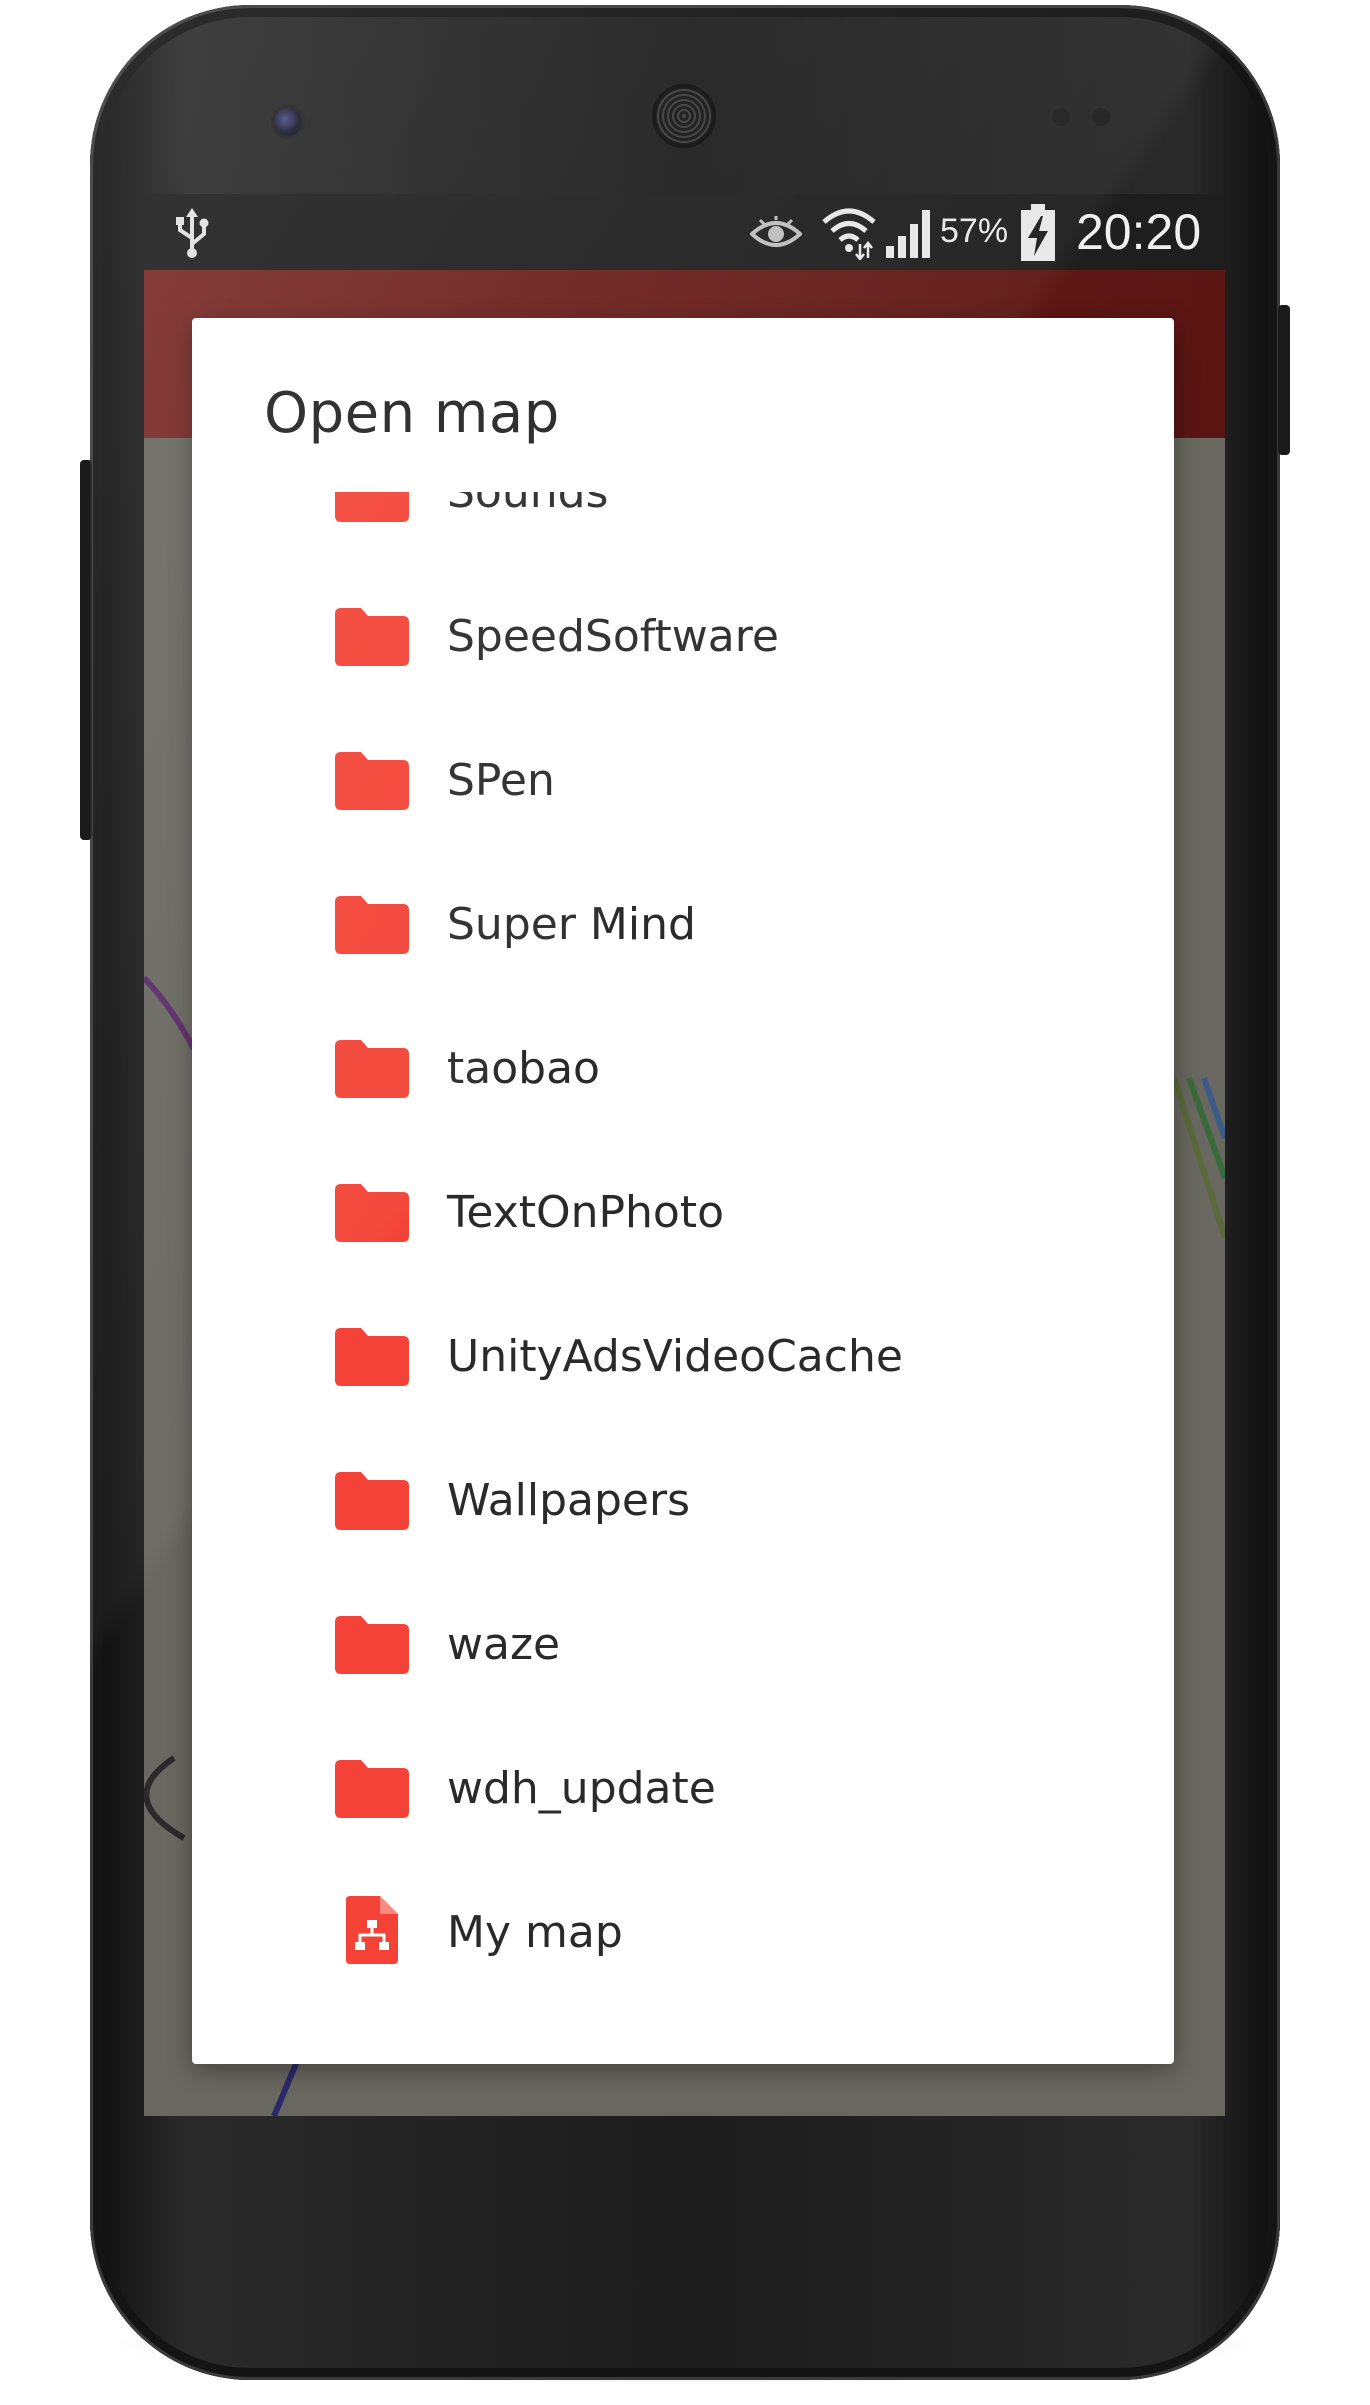  What do you see at coordinates (974, 231) in the screenshot?
I see `battery-percent: 57%` at bounding box center [974, 231].